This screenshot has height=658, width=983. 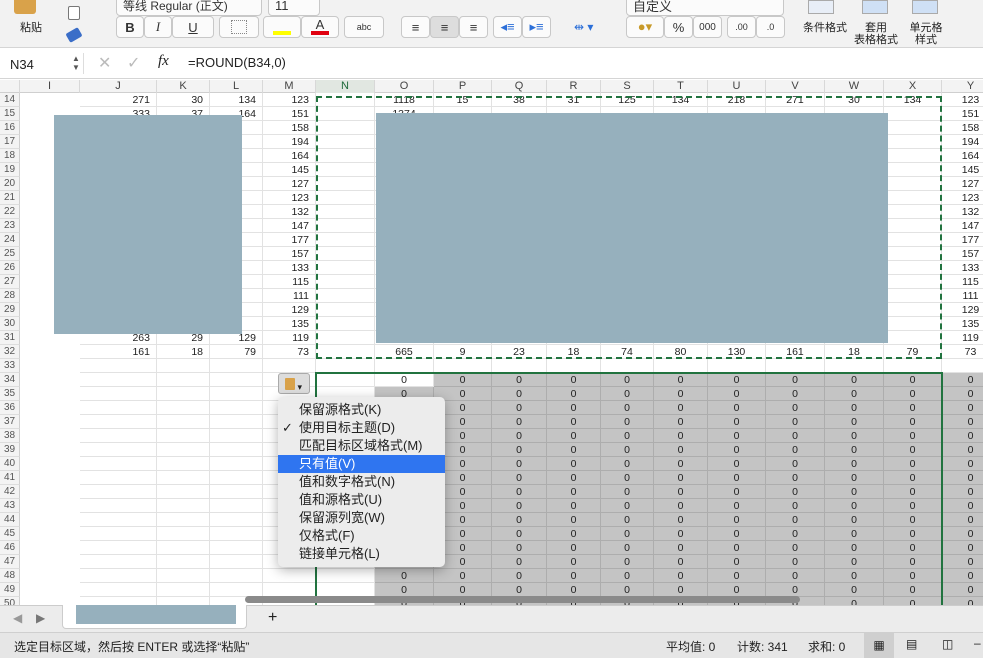 What do you see at coordinates (10, 534) in the screenshot?
I see `row-header-45: 45` at bounding box center [10, 534].